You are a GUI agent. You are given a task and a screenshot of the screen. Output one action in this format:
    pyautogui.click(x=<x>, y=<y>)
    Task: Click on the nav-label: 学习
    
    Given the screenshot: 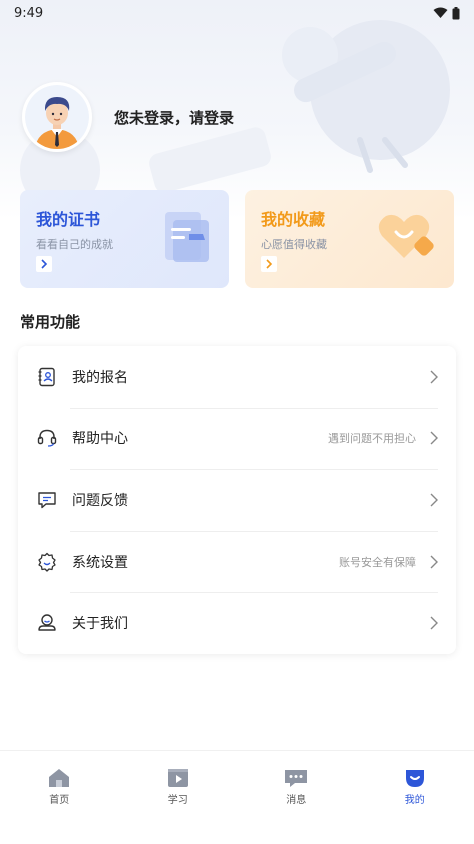 What is the action you would take?
    pyautogui.click(x=177, y=800)
    